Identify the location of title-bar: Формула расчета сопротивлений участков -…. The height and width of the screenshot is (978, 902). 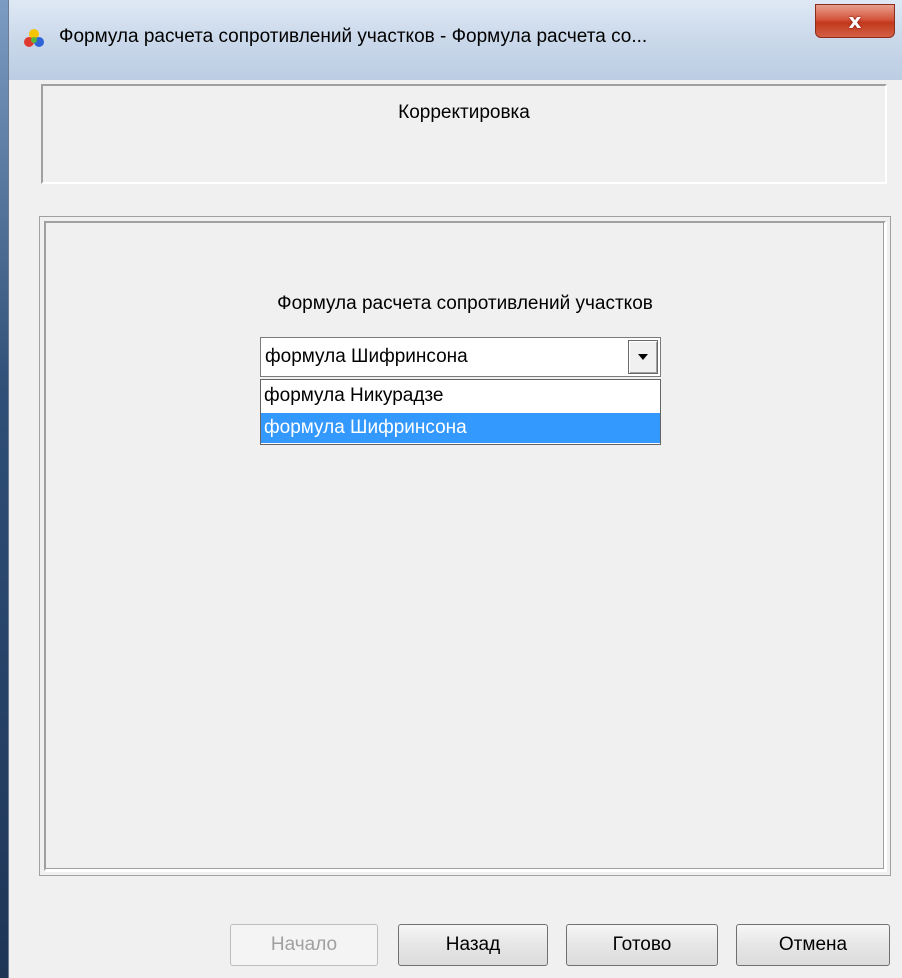
(455, 40).